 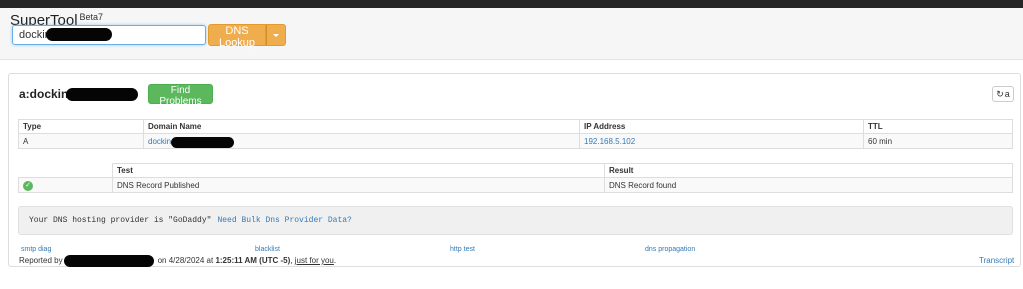 I want to click on column-header: Result, so click(x=808, y=170).